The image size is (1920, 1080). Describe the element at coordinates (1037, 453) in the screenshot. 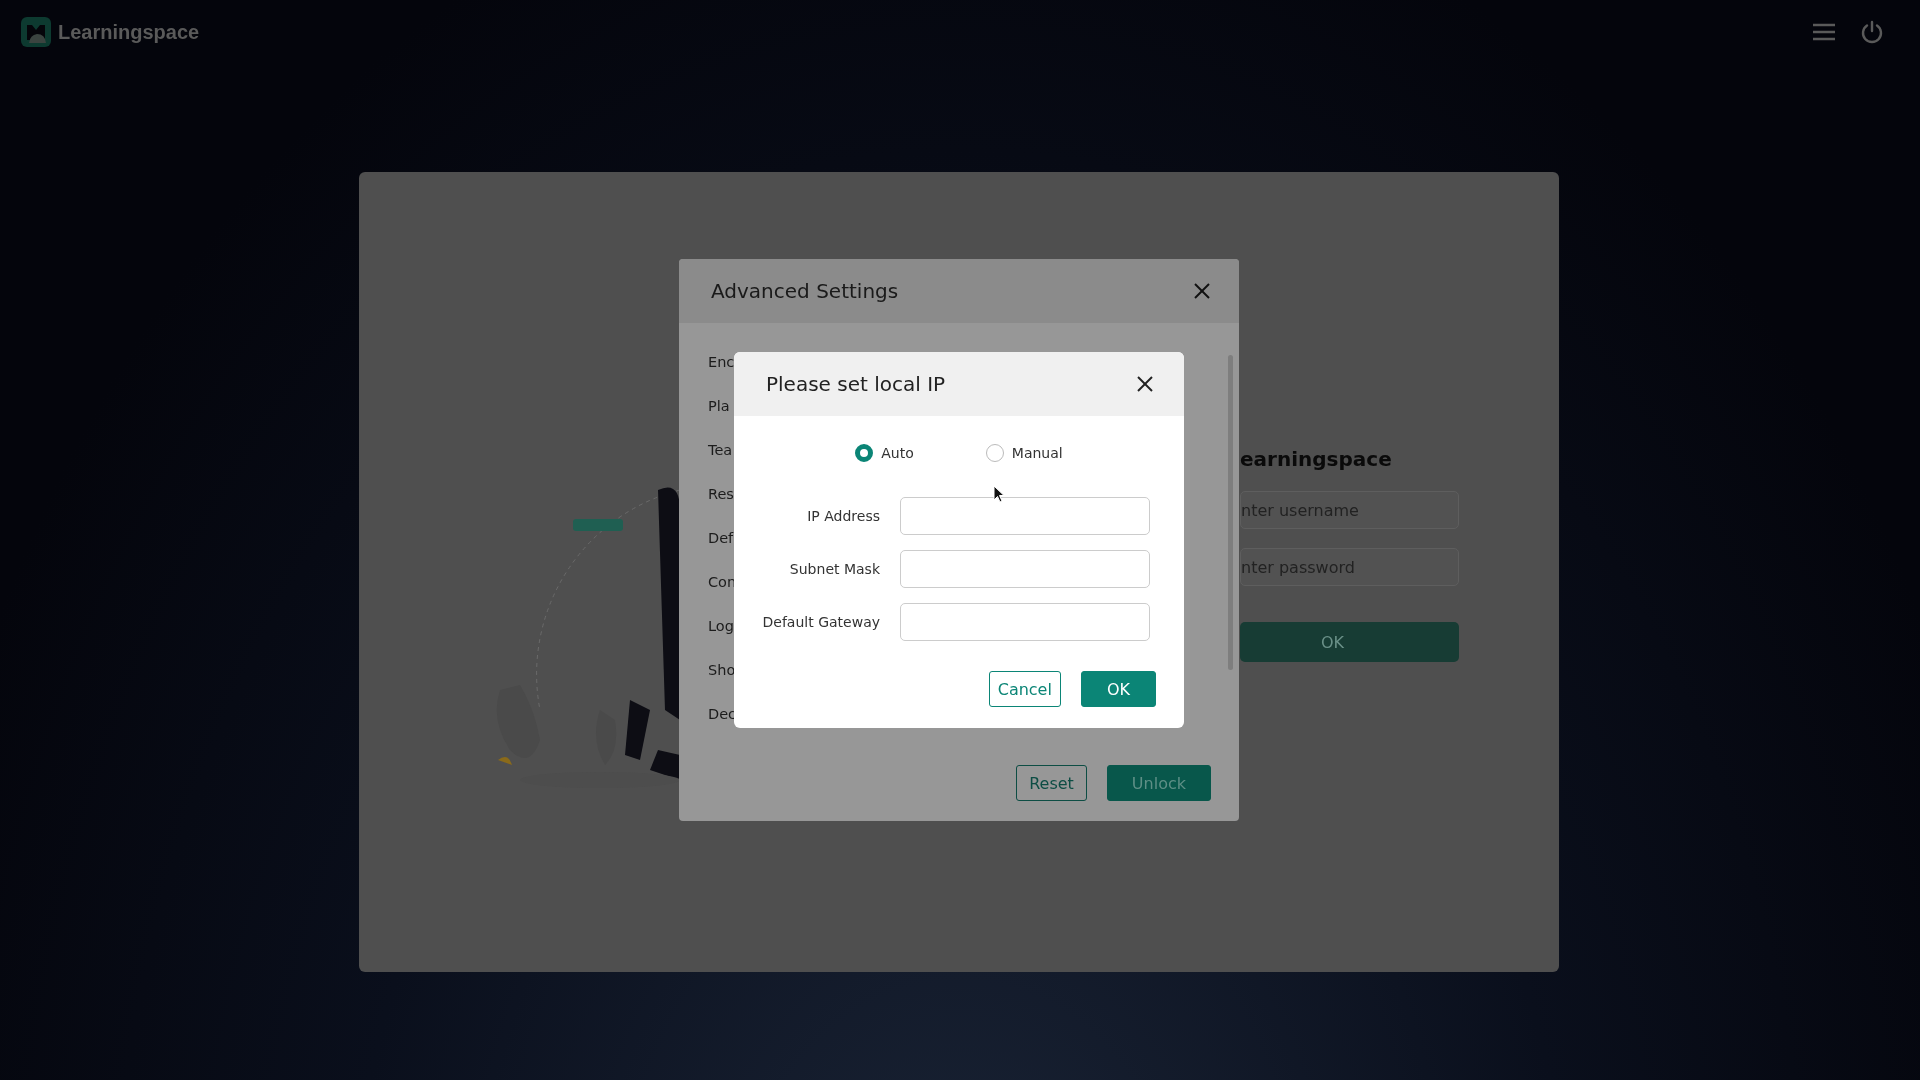

I see `radio-label: Manual` at that location.